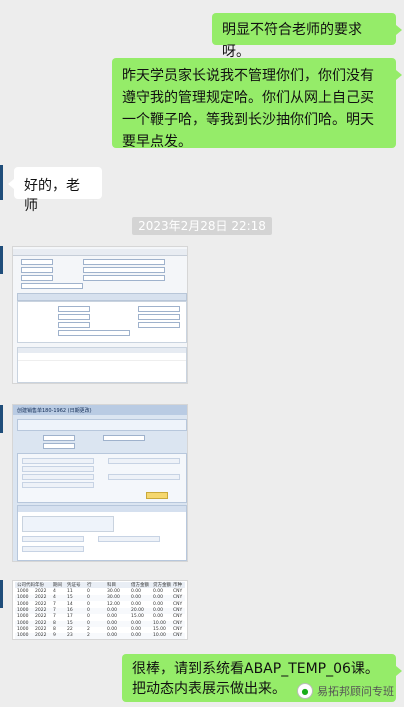  Describe the element at coordinates (137, 610) in the screenshot. I see `table-cell: 20.00` at that location.